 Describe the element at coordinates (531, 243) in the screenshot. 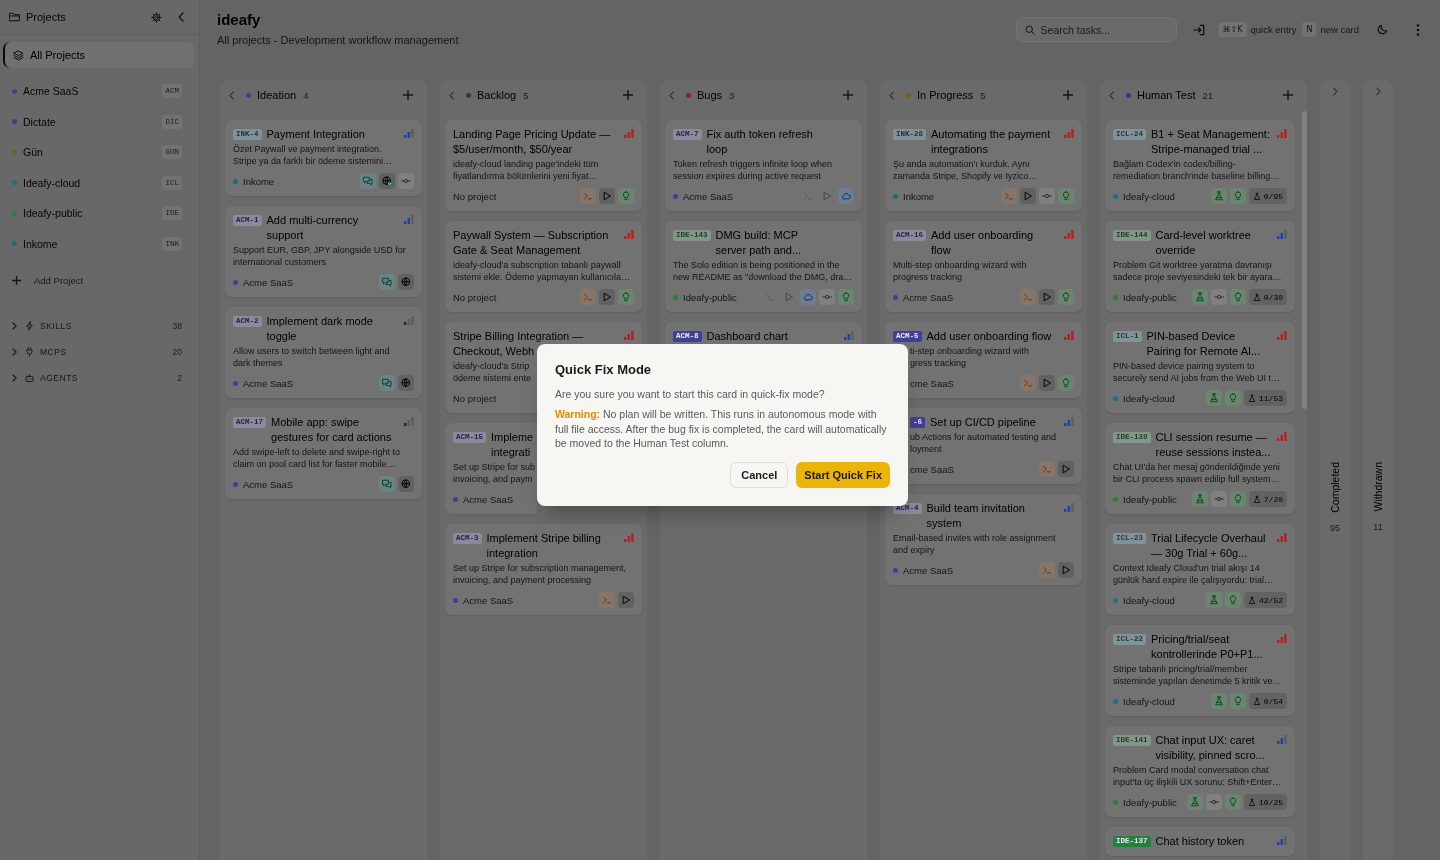

I see `card-title: Paywall System — Subscription Gate & Seat Management` at that location.